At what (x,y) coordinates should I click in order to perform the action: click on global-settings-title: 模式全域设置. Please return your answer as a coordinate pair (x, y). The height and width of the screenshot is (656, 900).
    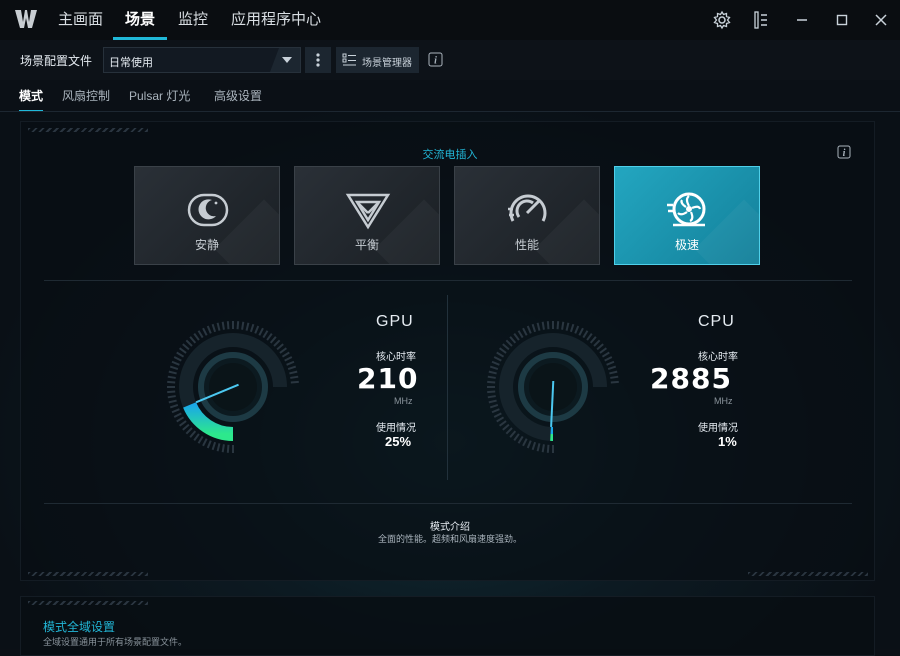
    Looking at the image, I should click on (79, 626).